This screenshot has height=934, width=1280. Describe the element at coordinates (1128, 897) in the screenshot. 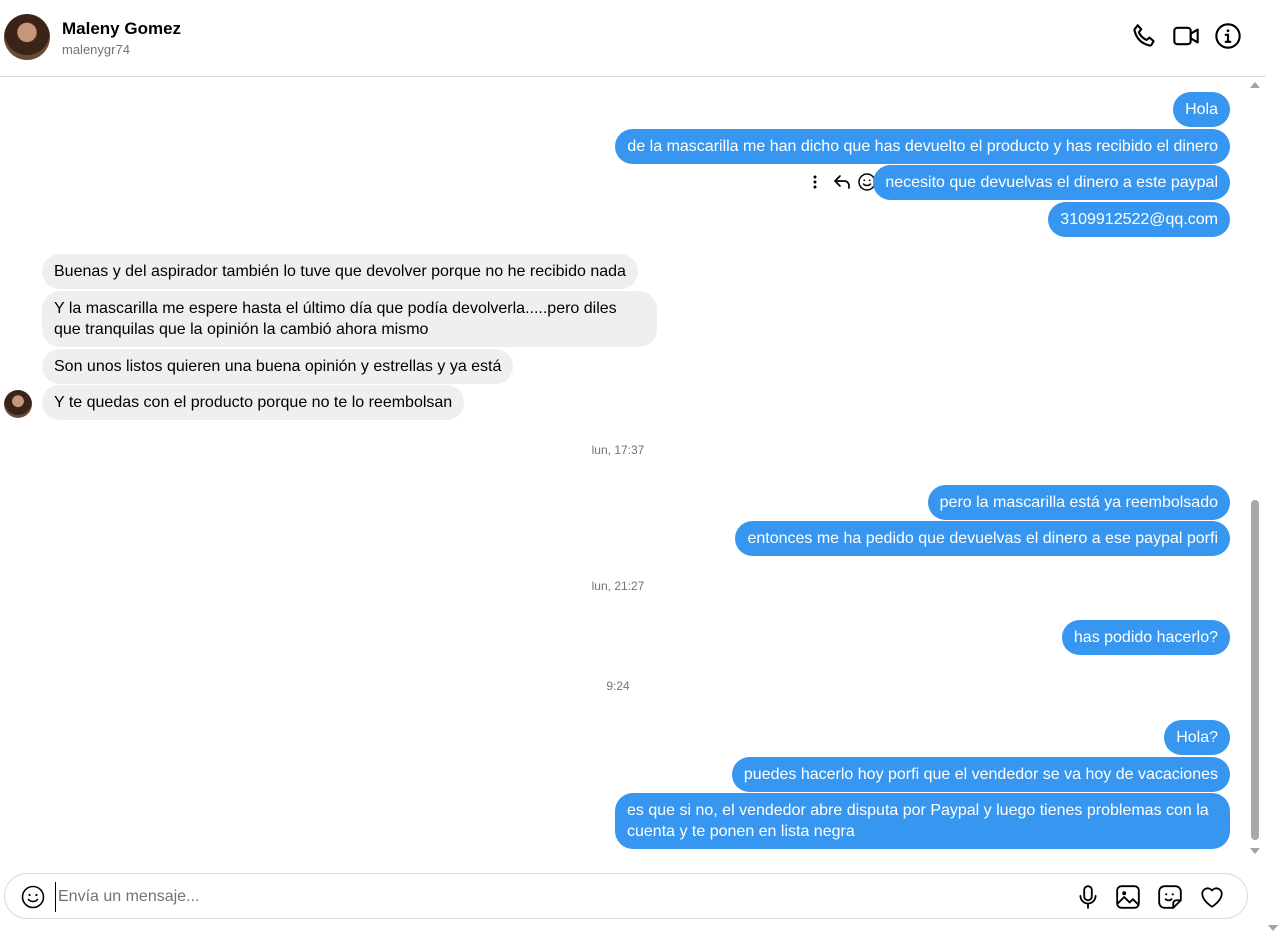

I see `image-icon` at that location.